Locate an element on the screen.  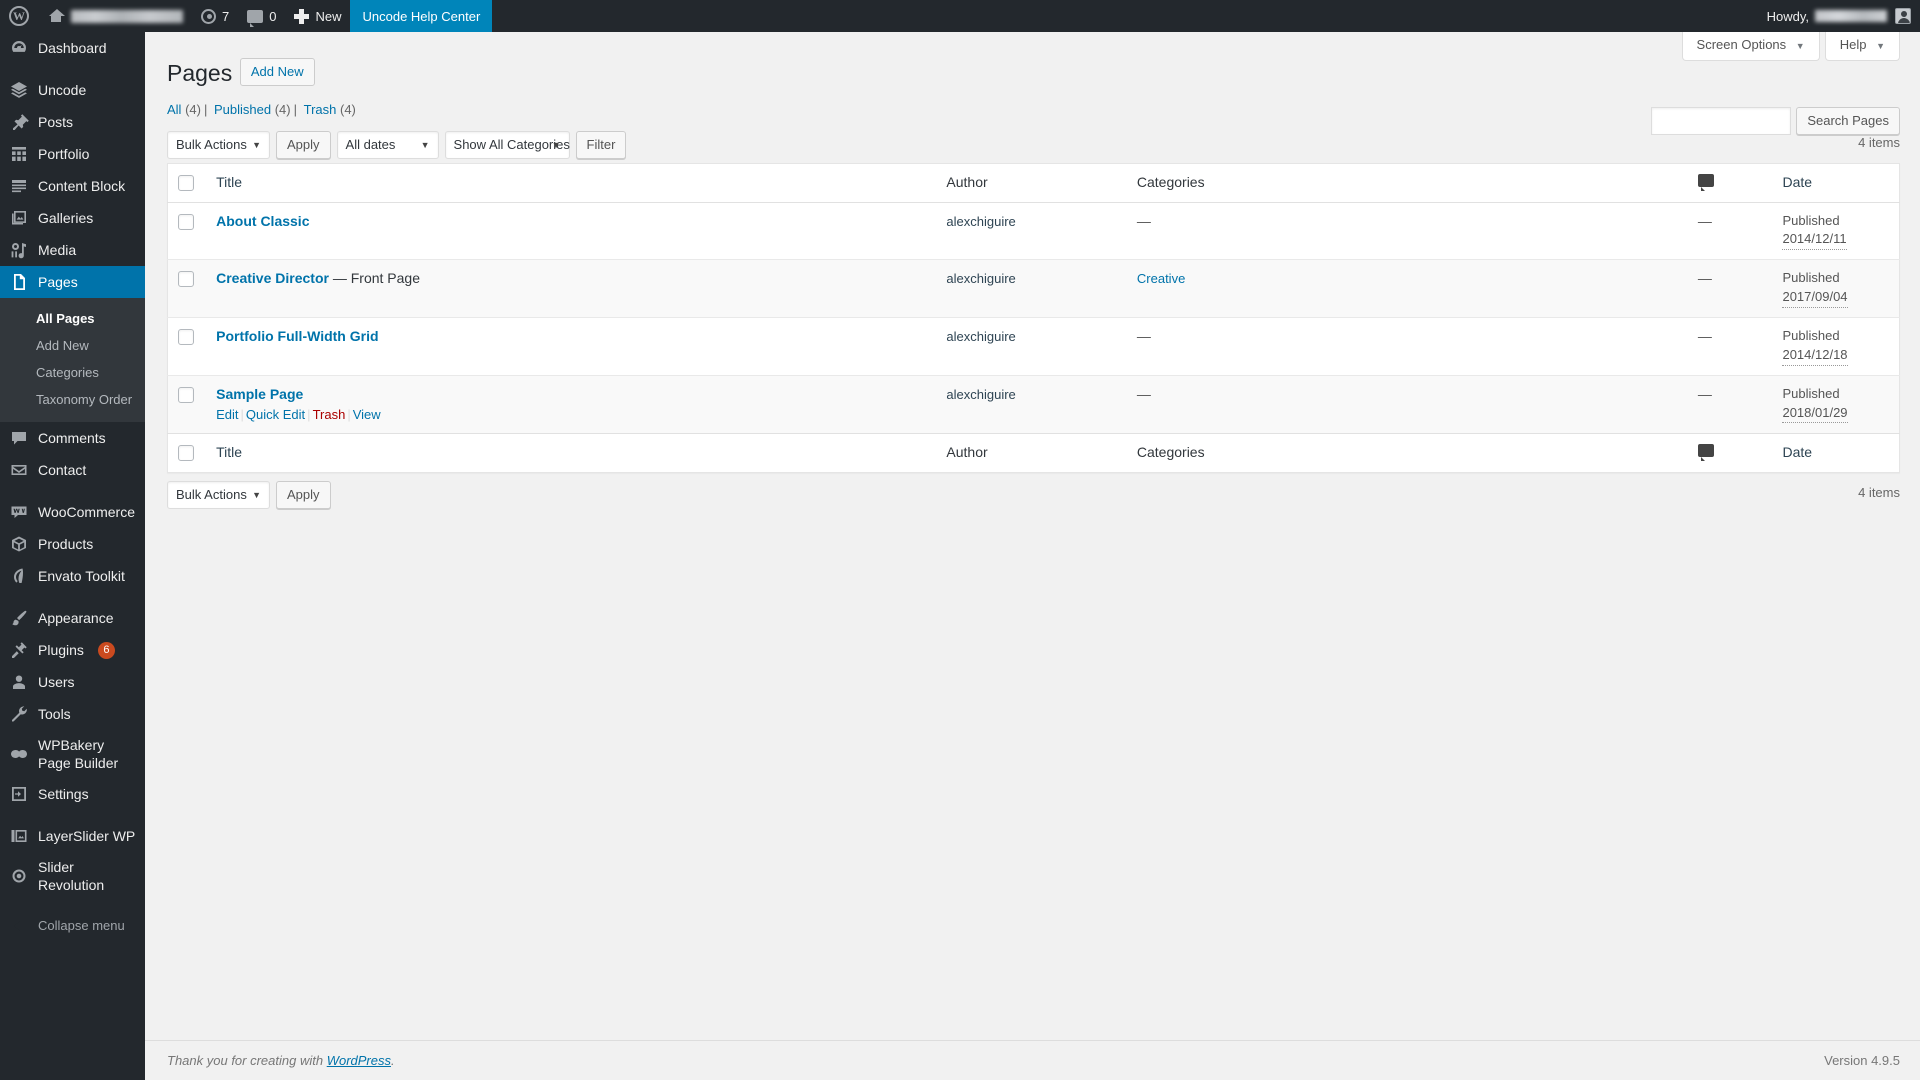
sort-title-link: Title is located at coordinates (229, 182).